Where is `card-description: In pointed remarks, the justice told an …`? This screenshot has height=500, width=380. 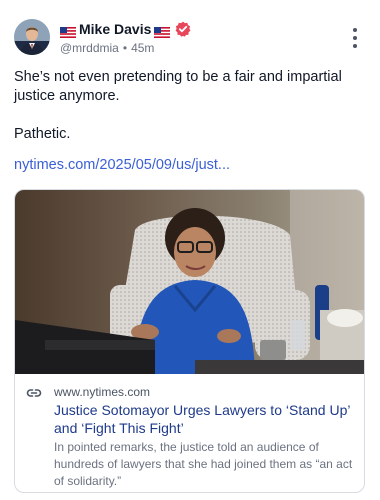
card-description: In pointed remarks, the justice told an … is located at coordinates (203, 464).